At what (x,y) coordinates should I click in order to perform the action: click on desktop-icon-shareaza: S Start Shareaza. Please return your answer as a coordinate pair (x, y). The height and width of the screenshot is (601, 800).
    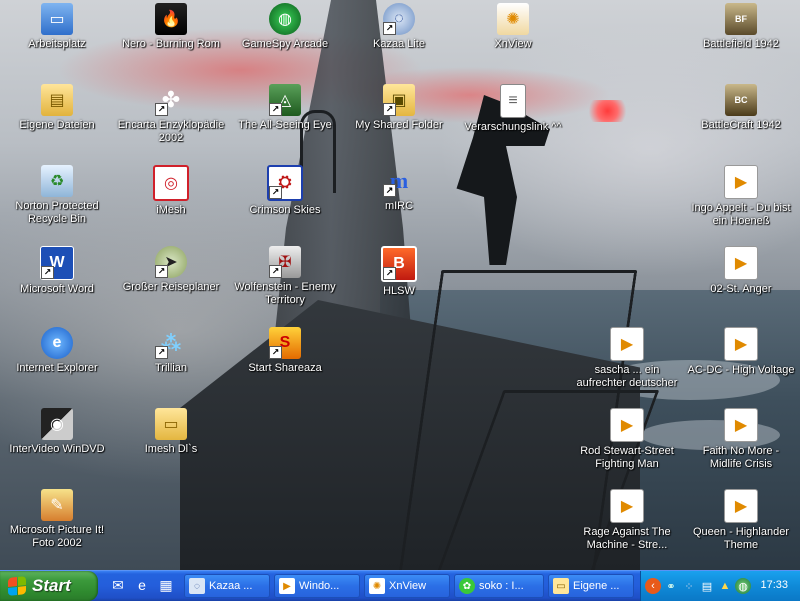
    Looking at the image, I should click on (285, 366).